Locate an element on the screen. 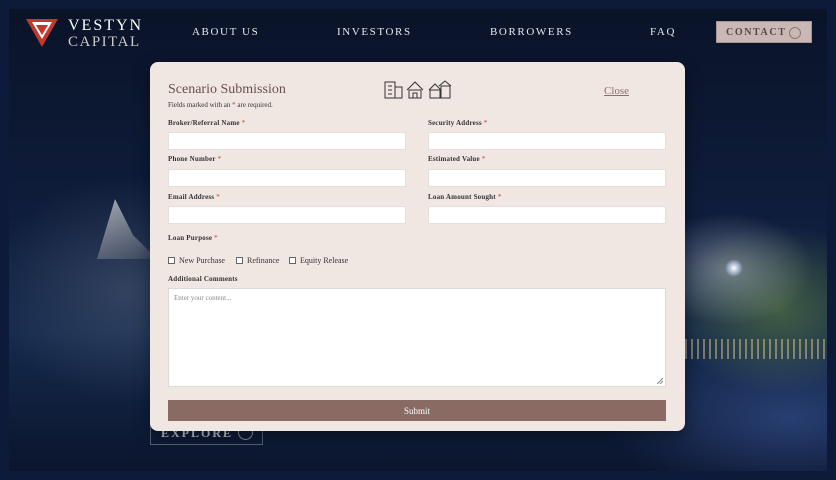 The width and height of the screenshot is (836, 480). security-address-input is located at coordinates (547, 141).